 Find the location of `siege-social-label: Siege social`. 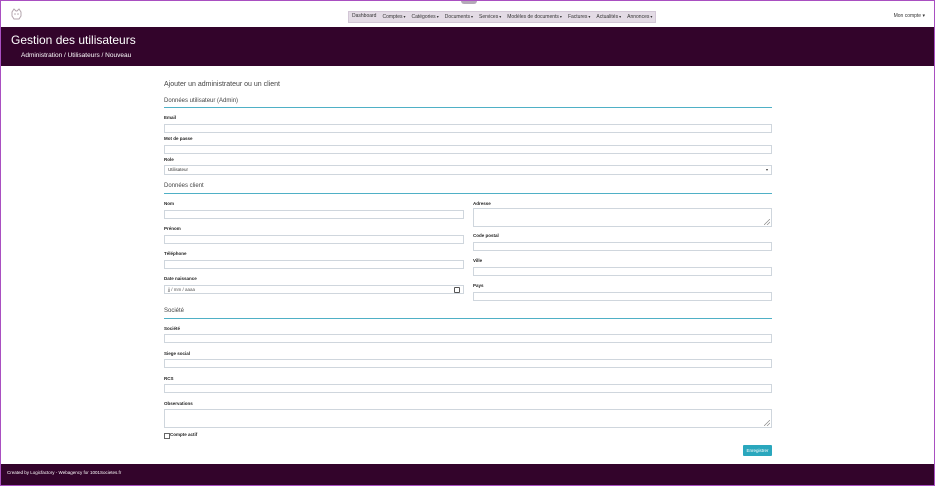

siege-social-label: Siege social is located at coordinates (177, 353).